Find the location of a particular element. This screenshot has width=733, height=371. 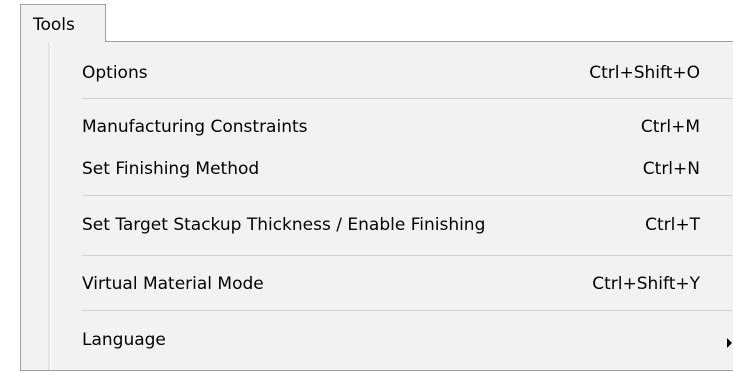

menu-item-label: Language is located at coordinates (124, 340).